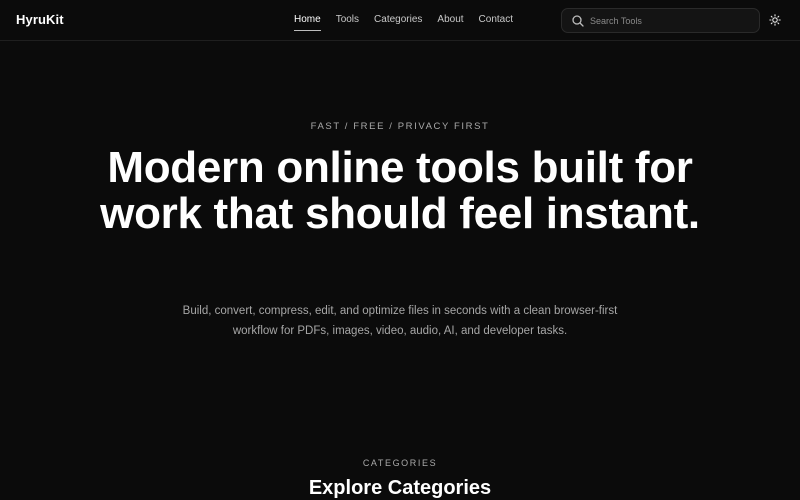 This screenshot has width=800, height=500. What do you see at coordinates (400, 488) in the screenshot?
I see `categories-title: Explore Categories` at bounding box center [400, 488].